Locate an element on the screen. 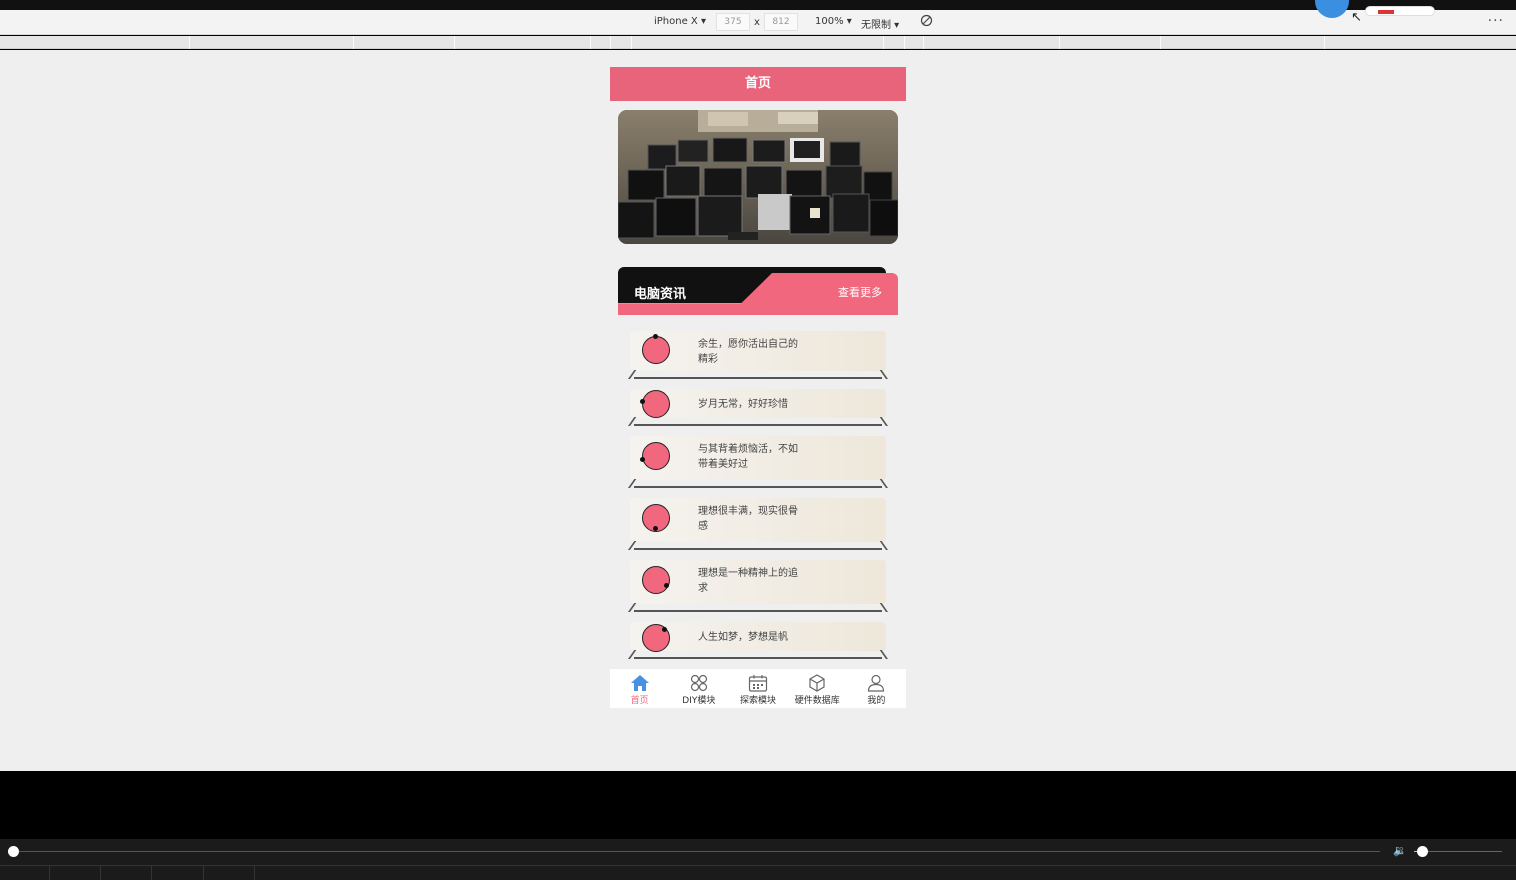 Image resolution: width=1516 pixels, height=880 pixels. tab-label: DIY模块 is located at coordinates (699, 701).